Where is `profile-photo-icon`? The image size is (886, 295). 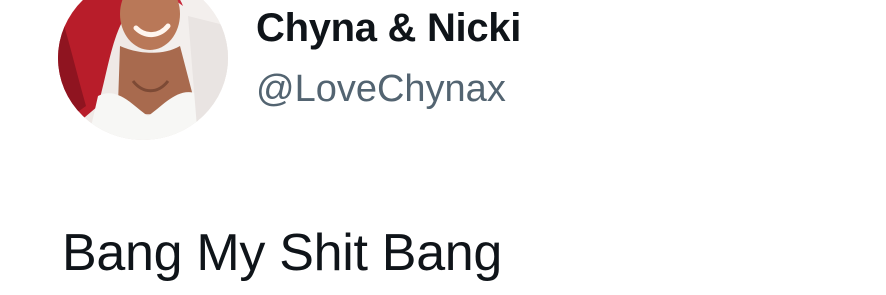 profile-photo-icon is located at coordinates (143, 70).